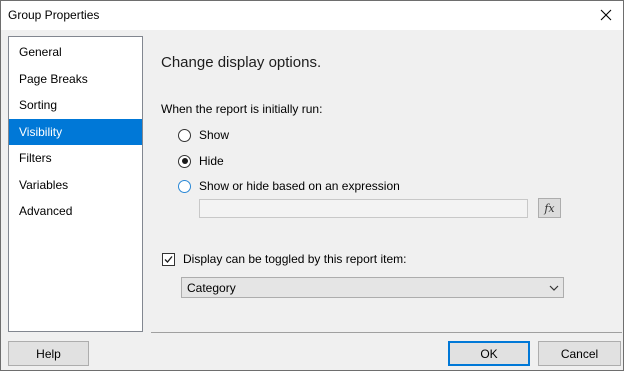 Image resolution: width=624 pixels, height=371 pixels. Describe the element at coordinates (214, 135) in the screenshot. I see `show-radio-label: Show` at that location.